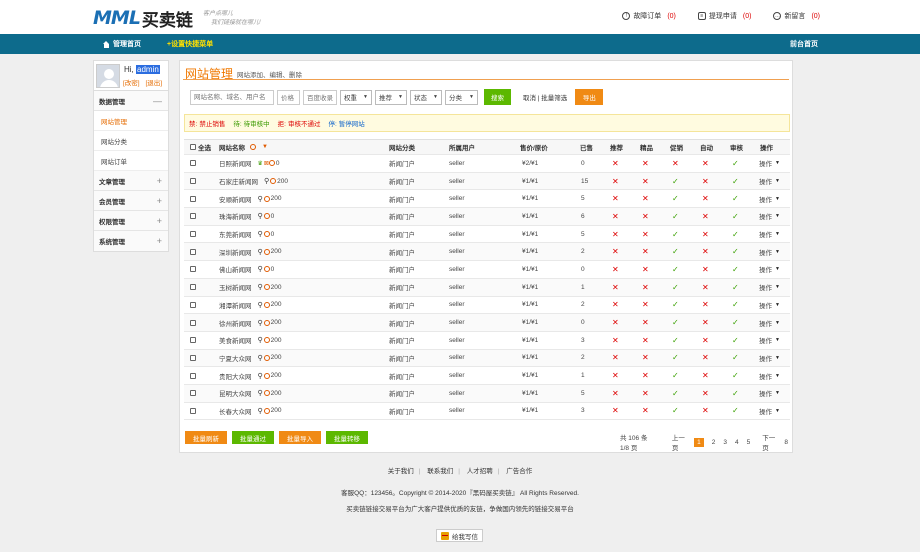 The image size is (920, 552). Describe the element at coordinates (235, 305) in the screenshot. I see `site-name: 湘潭新闻网` at that location.